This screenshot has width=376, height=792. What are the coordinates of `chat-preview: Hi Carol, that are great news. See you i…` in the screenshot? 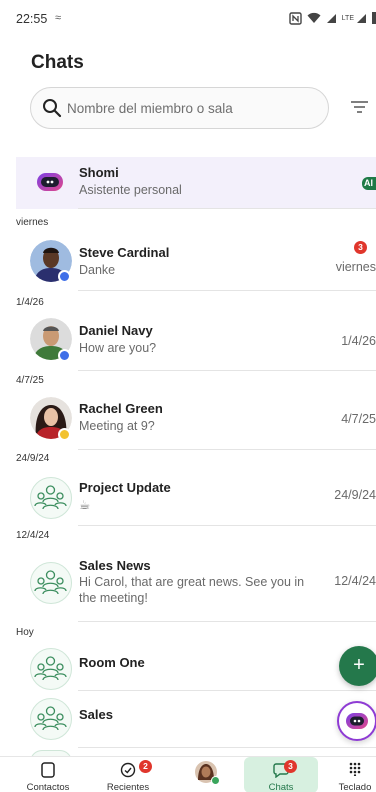 It's located at (192, 590).